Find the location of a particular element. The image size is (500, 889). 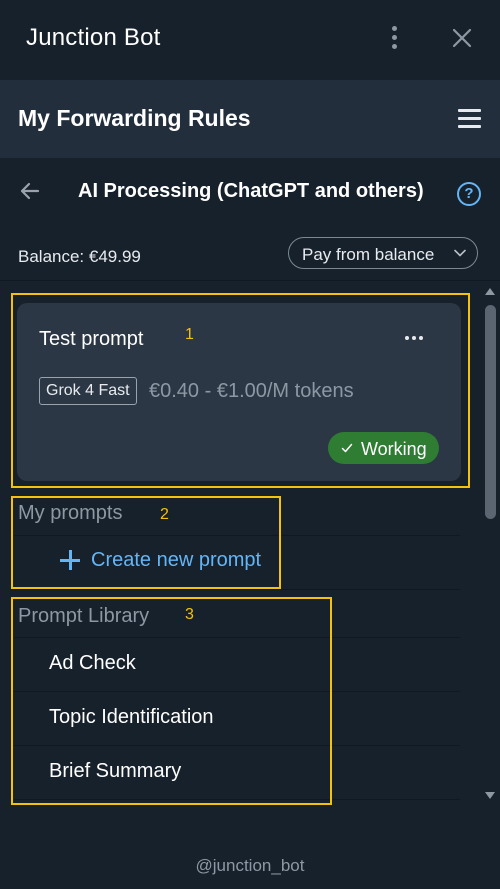

close-icon is located at coordinates (462, 38).